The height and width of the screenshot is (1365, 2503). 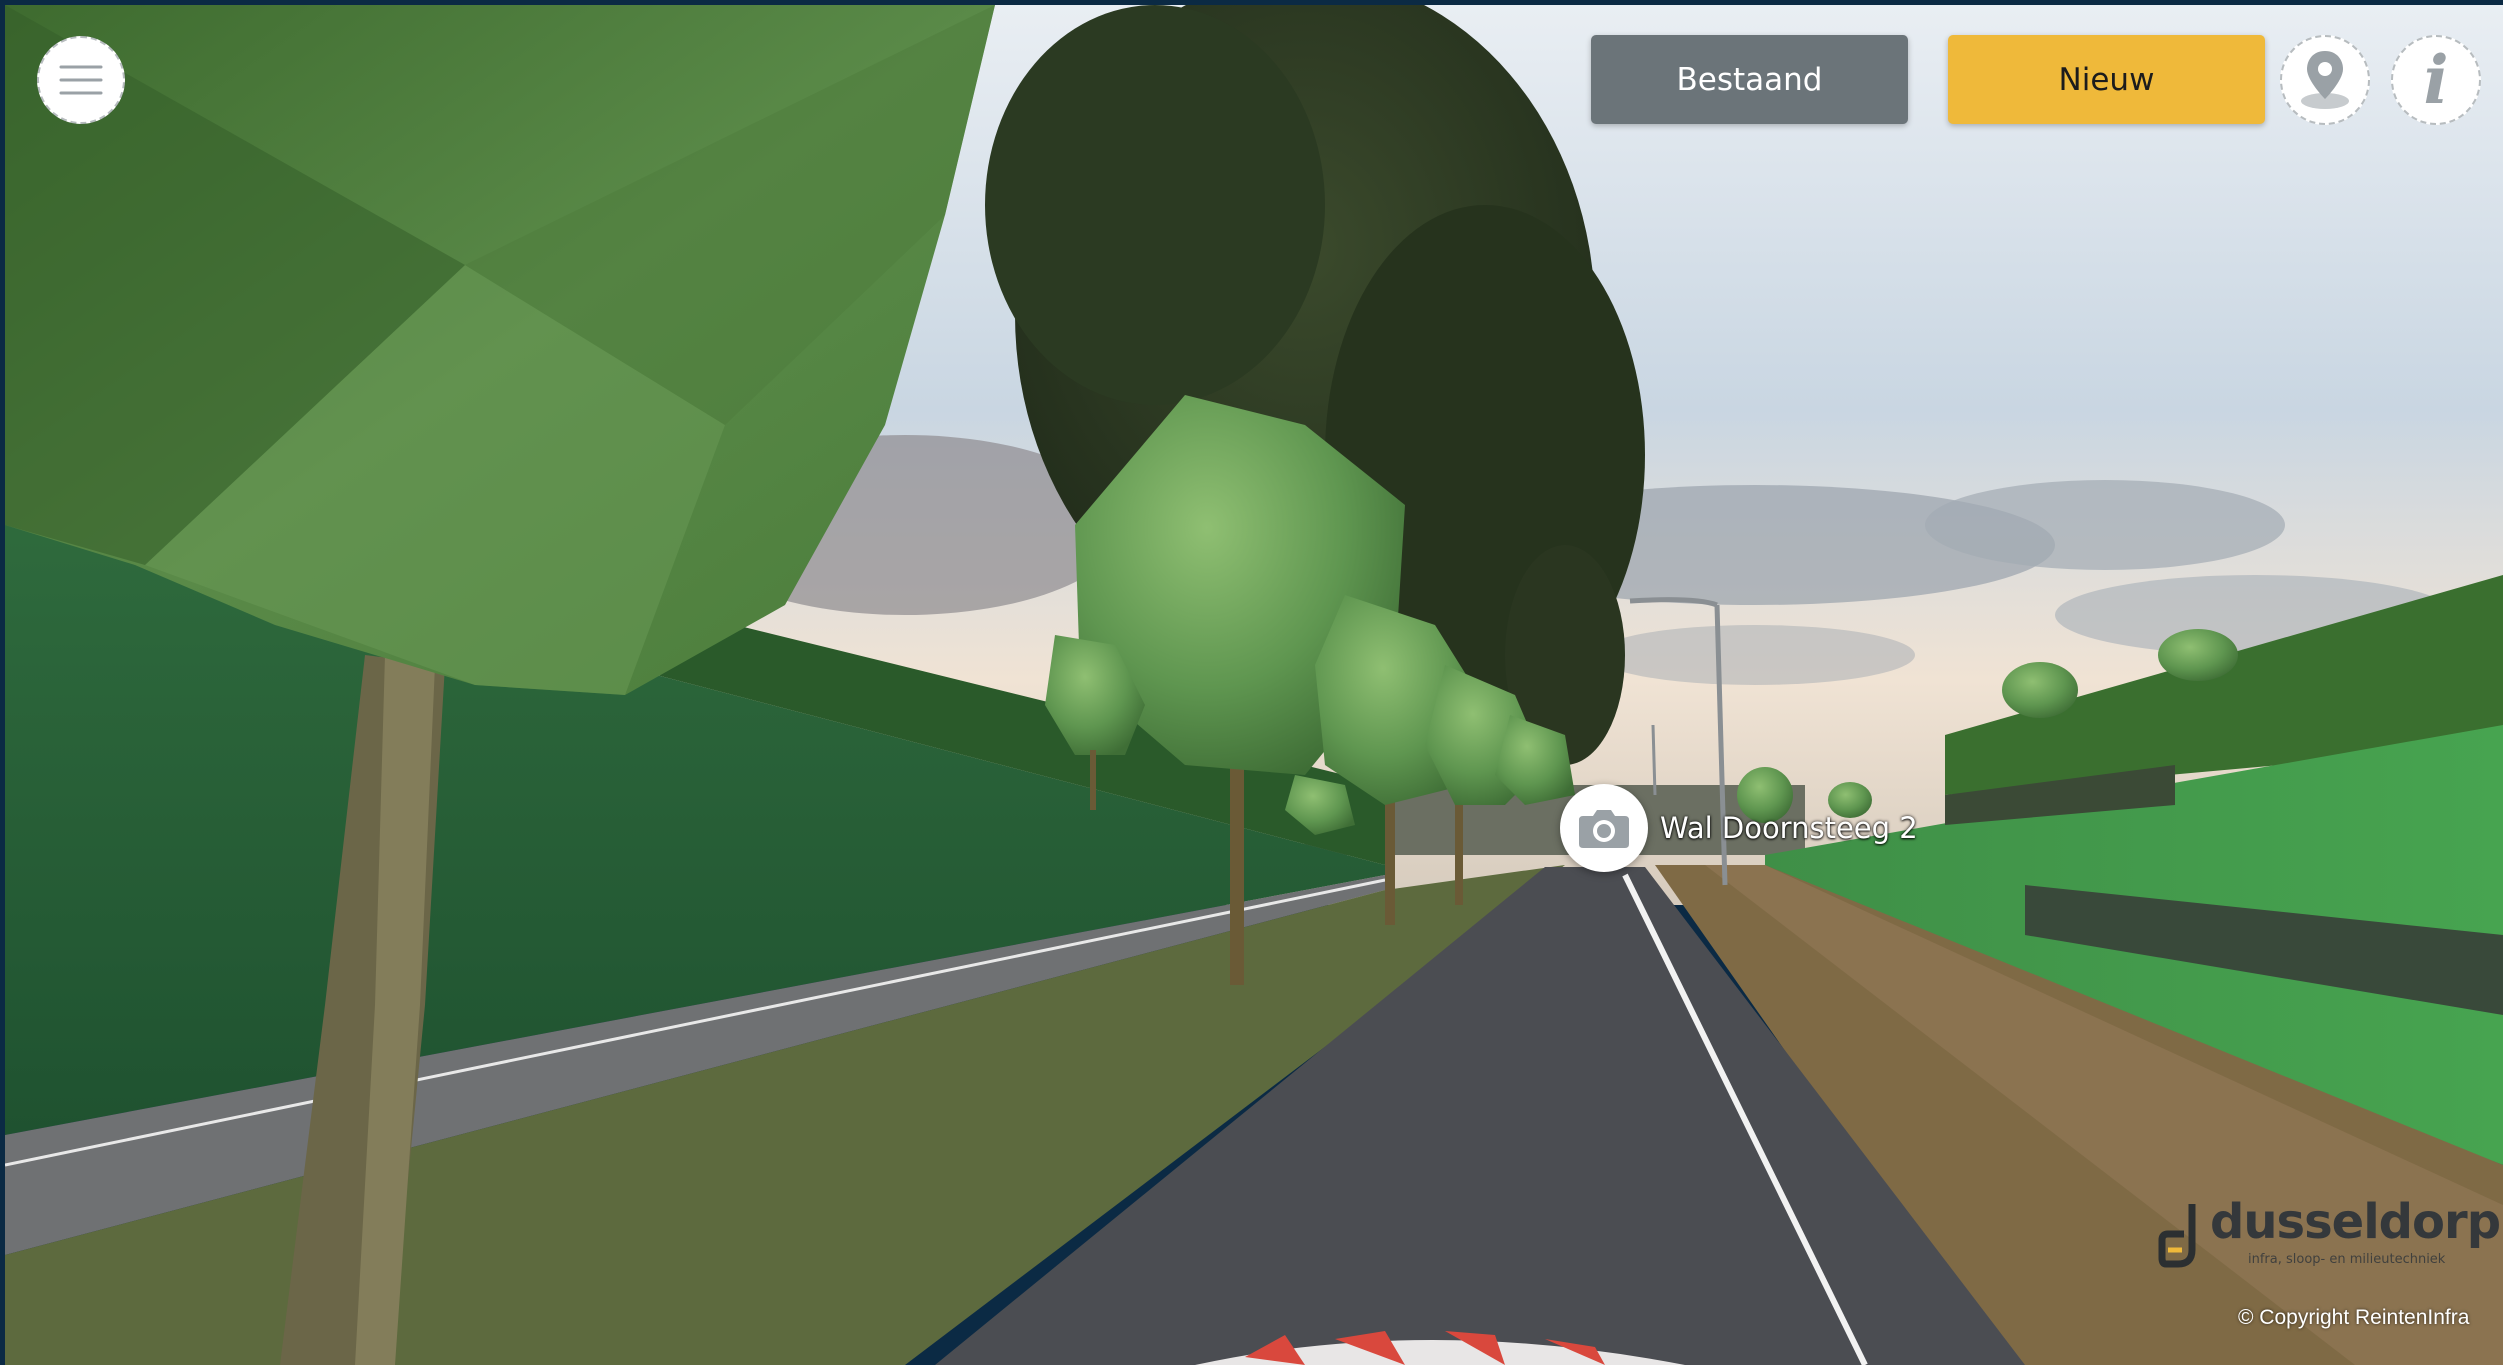 I want to click on hamburger-menu-icon, so click(x=81, y=80).